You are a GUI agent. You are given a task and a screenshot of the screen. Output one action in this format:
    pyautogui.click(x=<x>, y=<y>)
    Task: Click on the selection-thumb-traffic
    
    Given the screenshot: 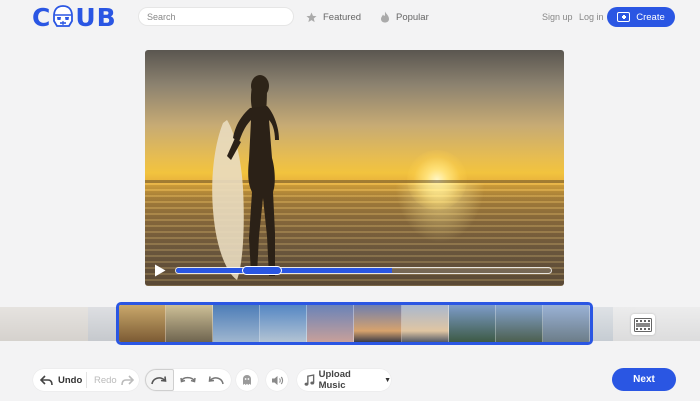 What is the action you would take?
    pyautogui.click(x=190, y=323)
    